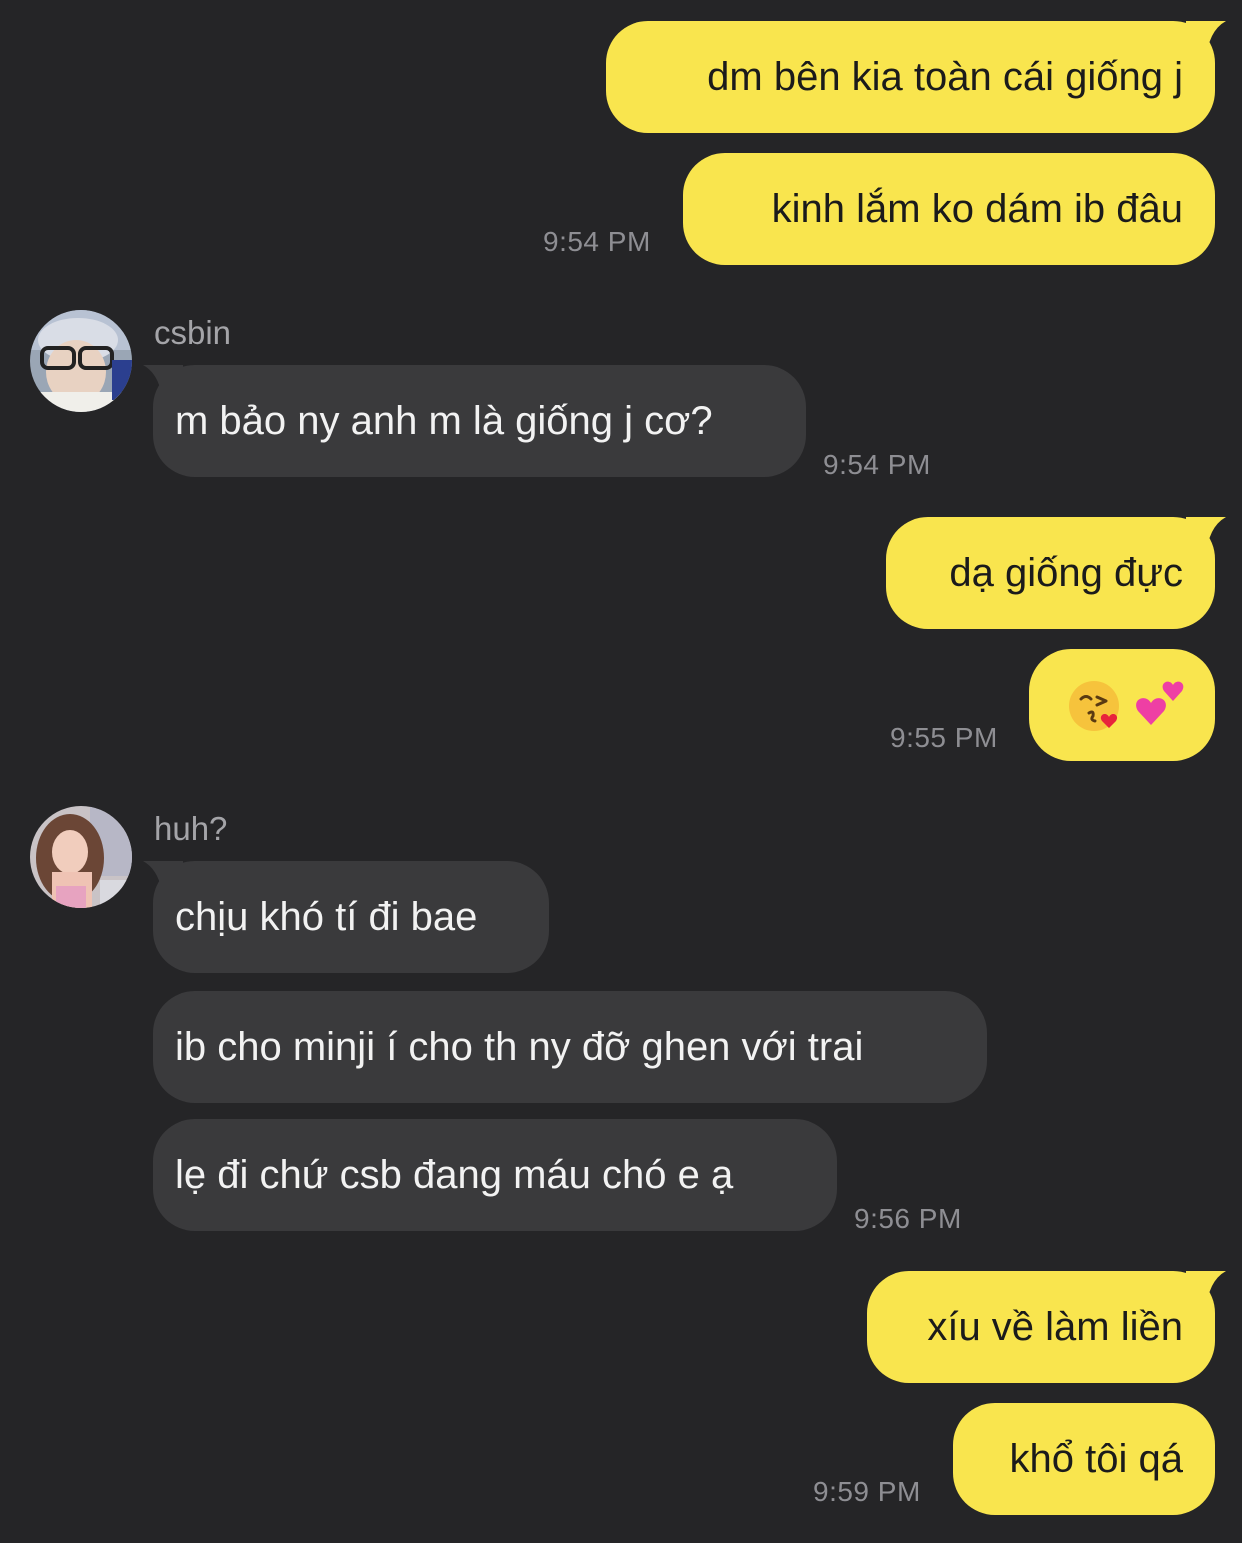 The width and height of the screenshot is (1242, 1543). I want to click on outgoing-message-bubble: dm bên kia toàn cái giống j, so click(916, 77).